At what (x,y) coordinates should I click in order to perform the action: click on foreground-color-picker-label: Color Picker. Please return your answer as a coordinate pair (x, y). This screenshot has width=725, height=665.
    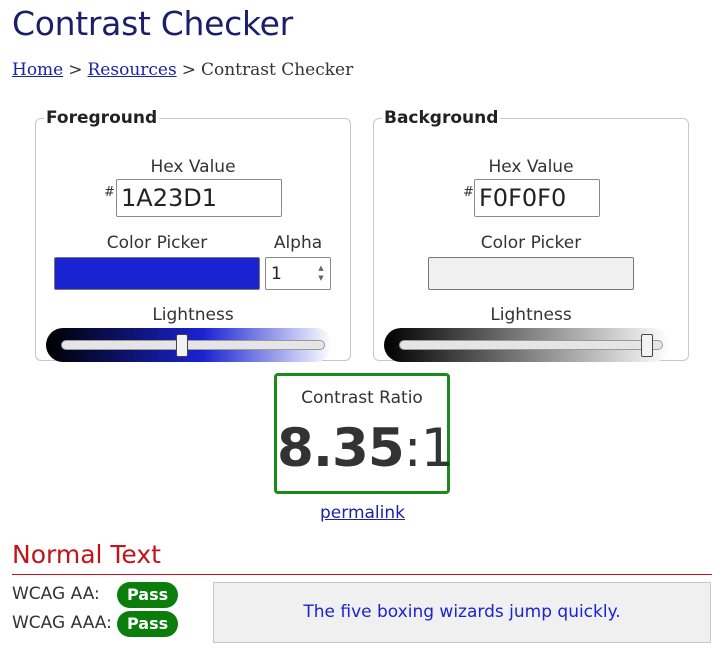
    Looking at the image, I should click on (157, 243).